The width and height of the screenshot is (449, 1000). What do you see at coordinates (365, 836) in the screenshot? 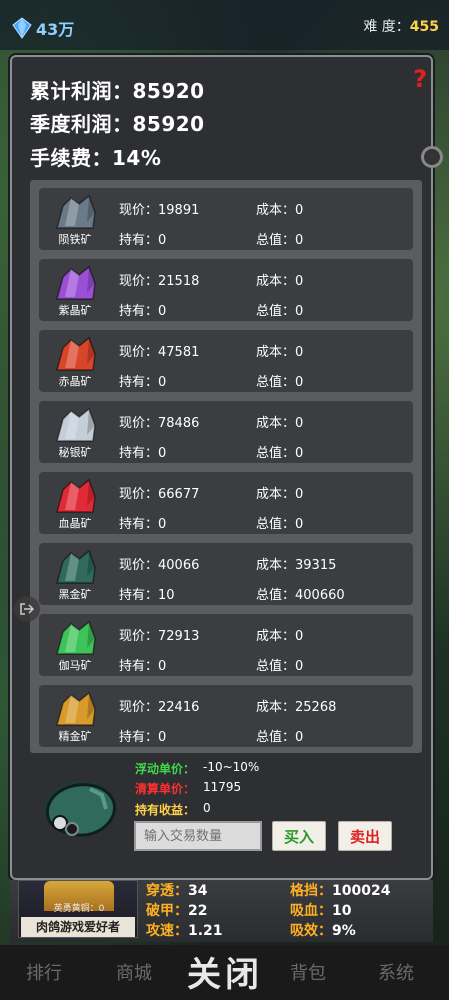
I see `sell-button: 卖出` at bounding box center [365, 836].